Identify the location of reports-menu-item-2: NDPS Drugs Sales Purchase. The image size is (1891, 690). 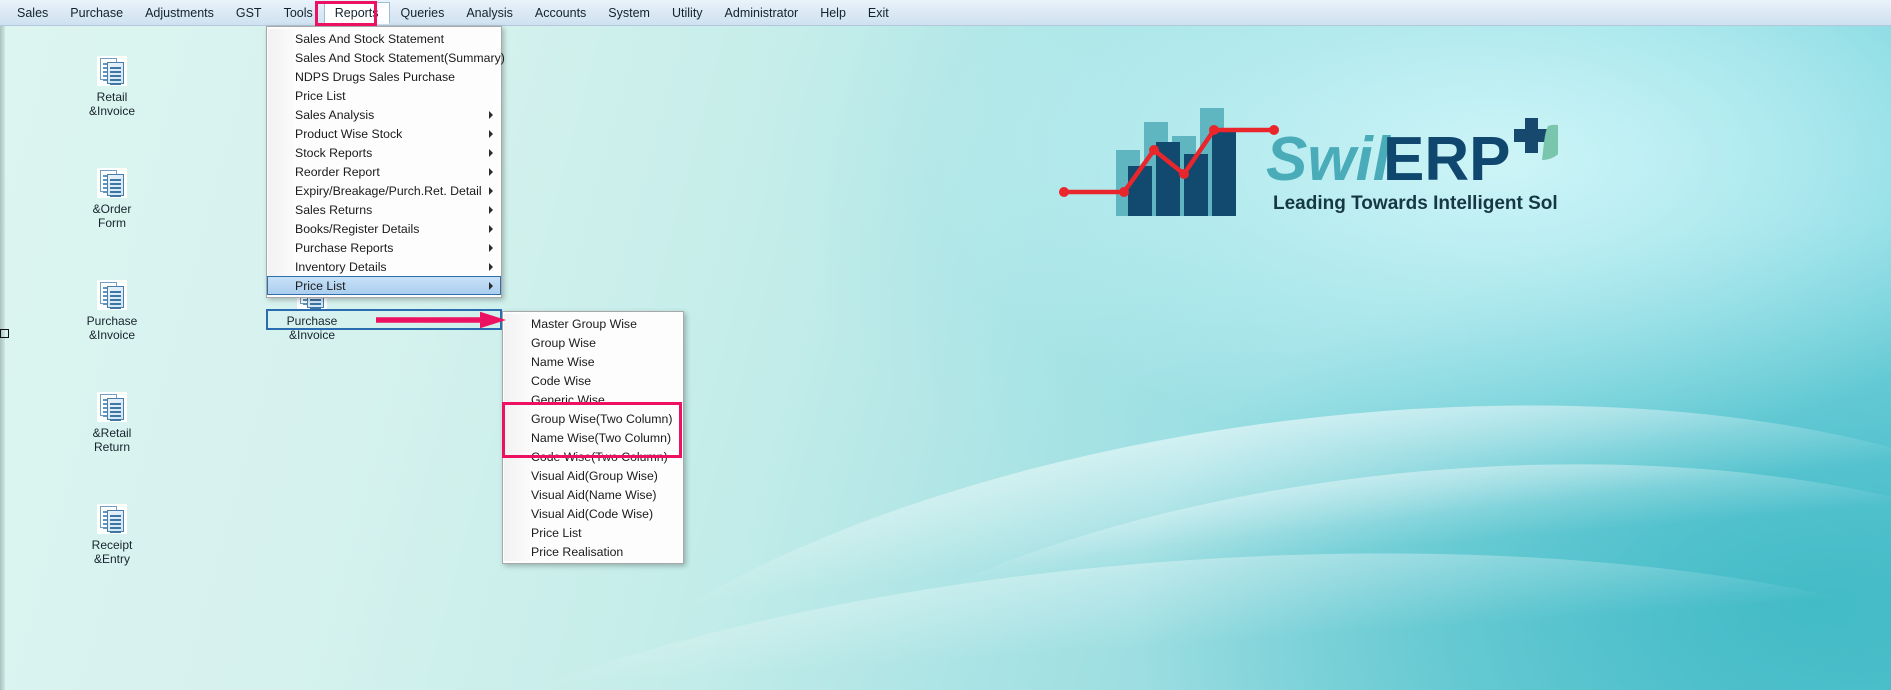
(384, 76).